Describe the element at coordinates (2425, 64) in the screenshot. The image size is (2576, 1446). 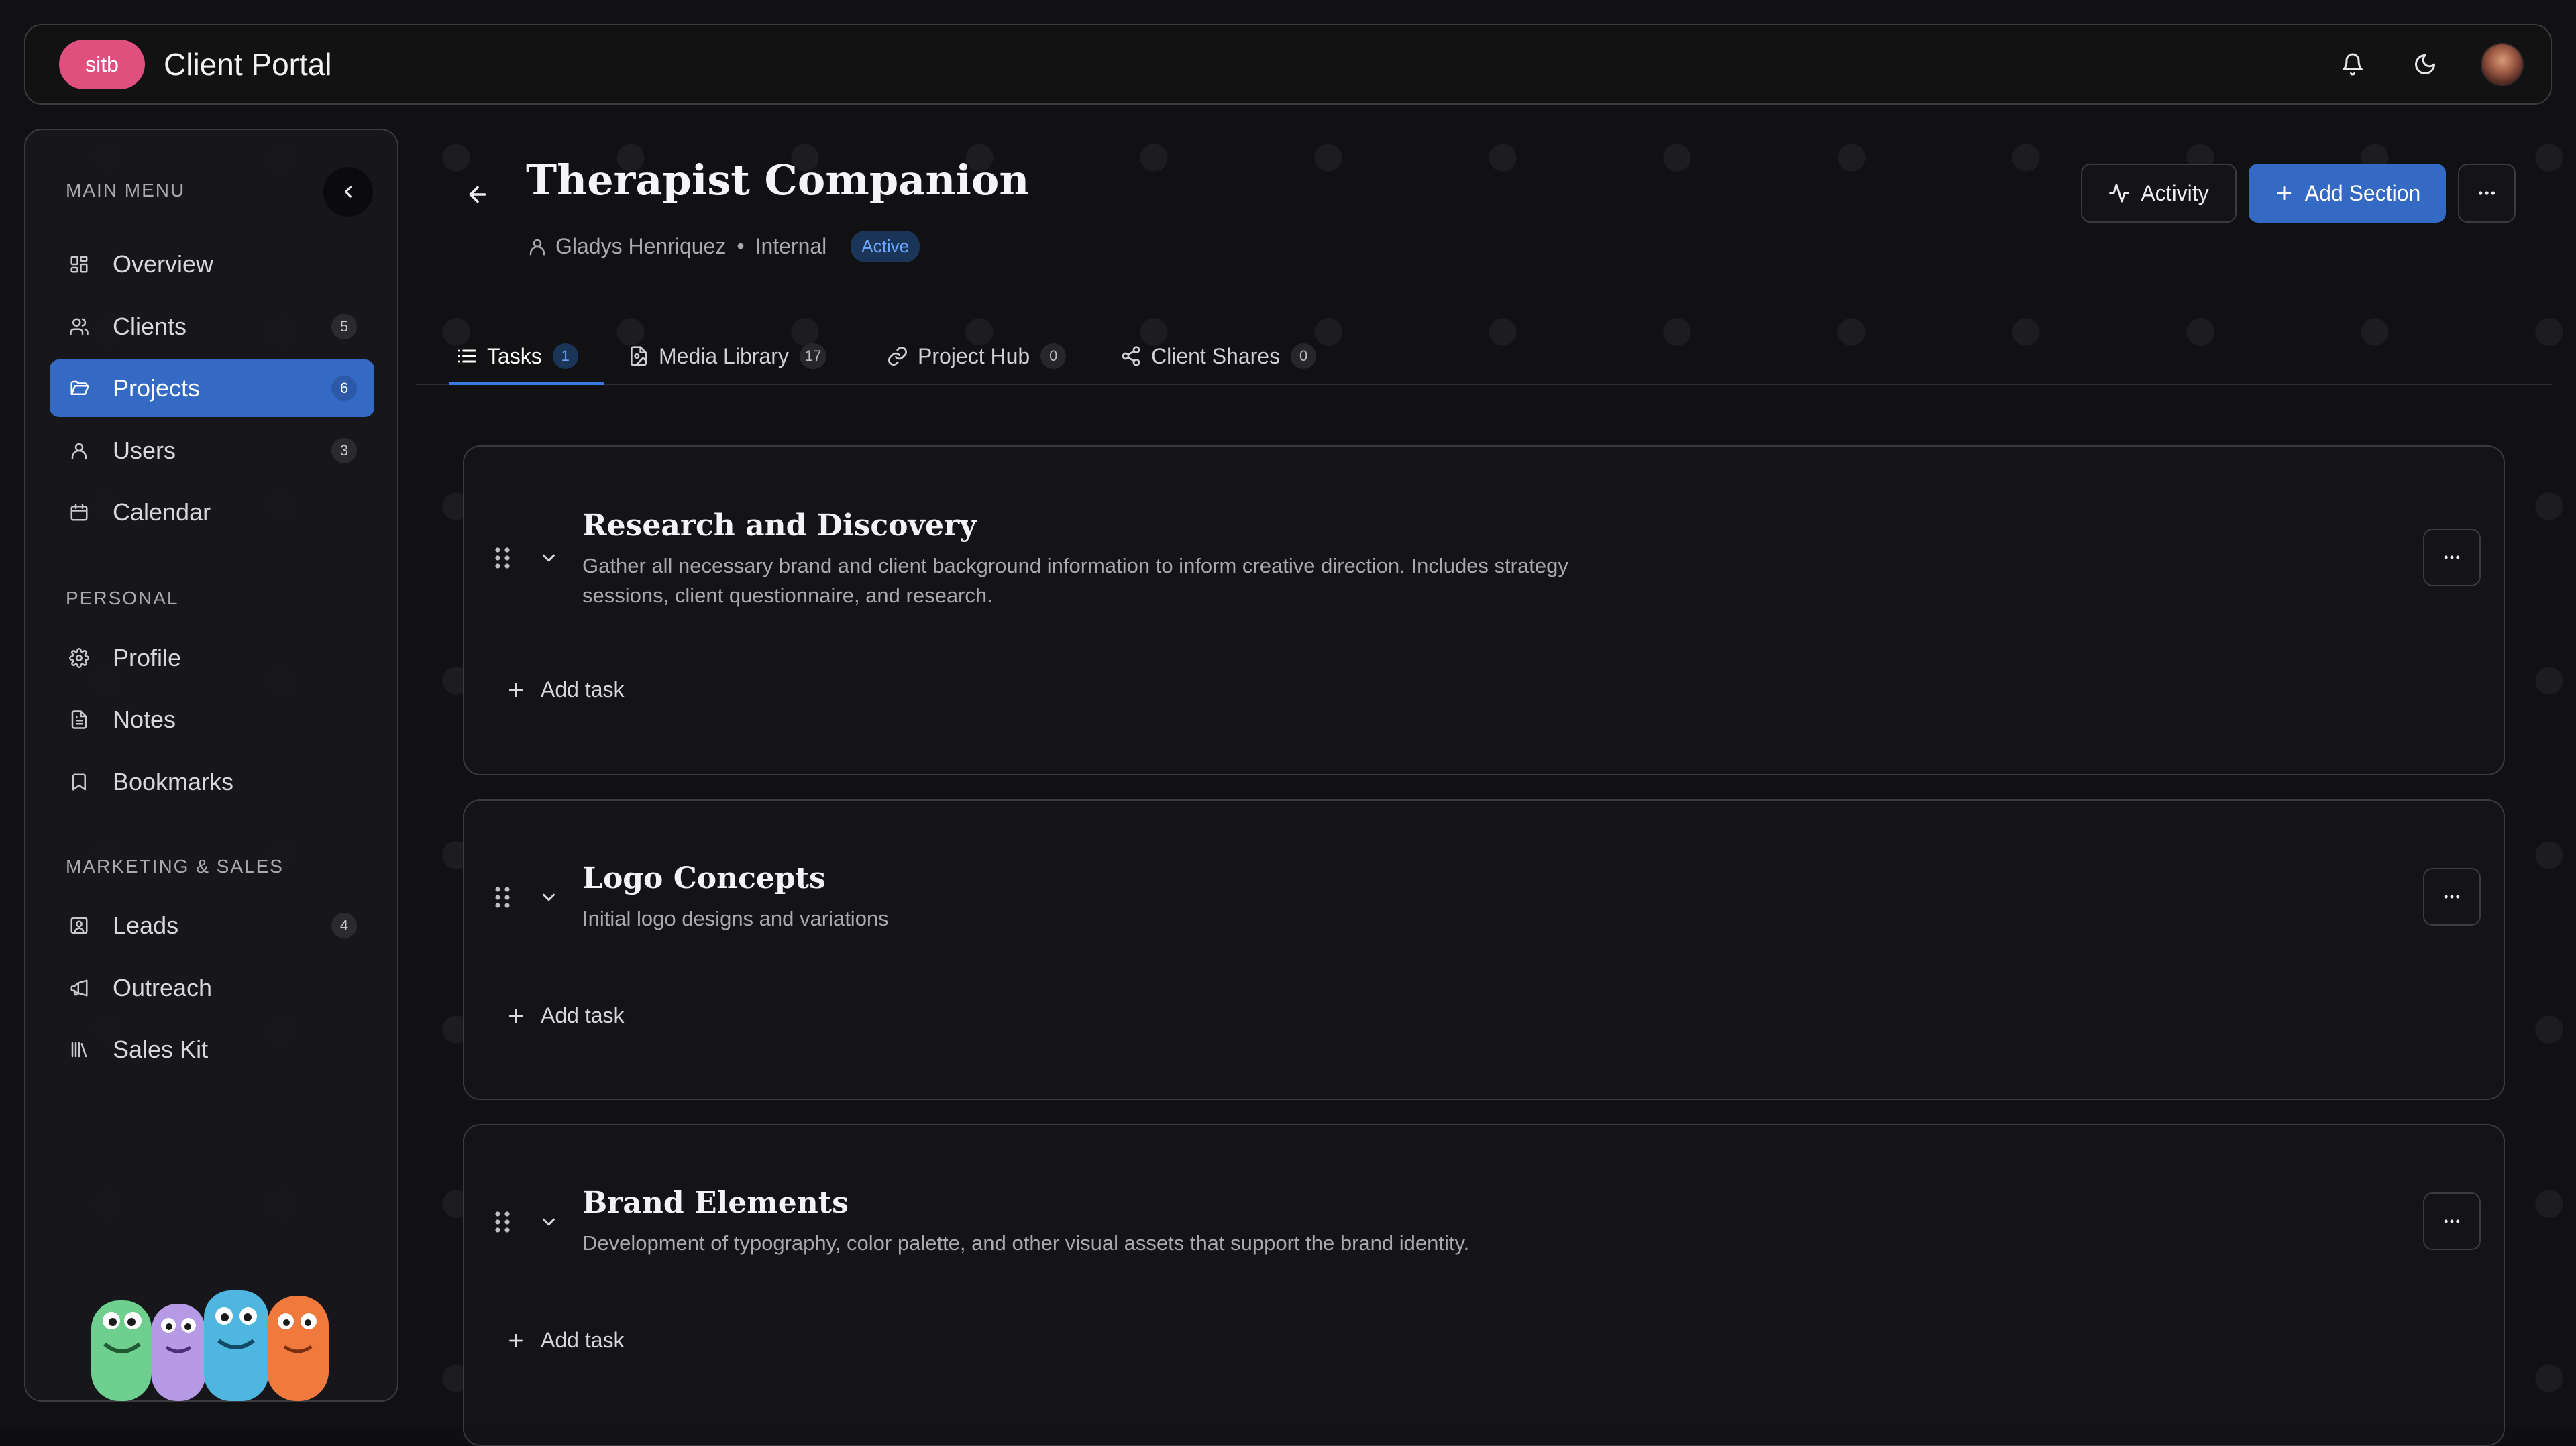
I see `dark-mode-moon-icon` at that location.